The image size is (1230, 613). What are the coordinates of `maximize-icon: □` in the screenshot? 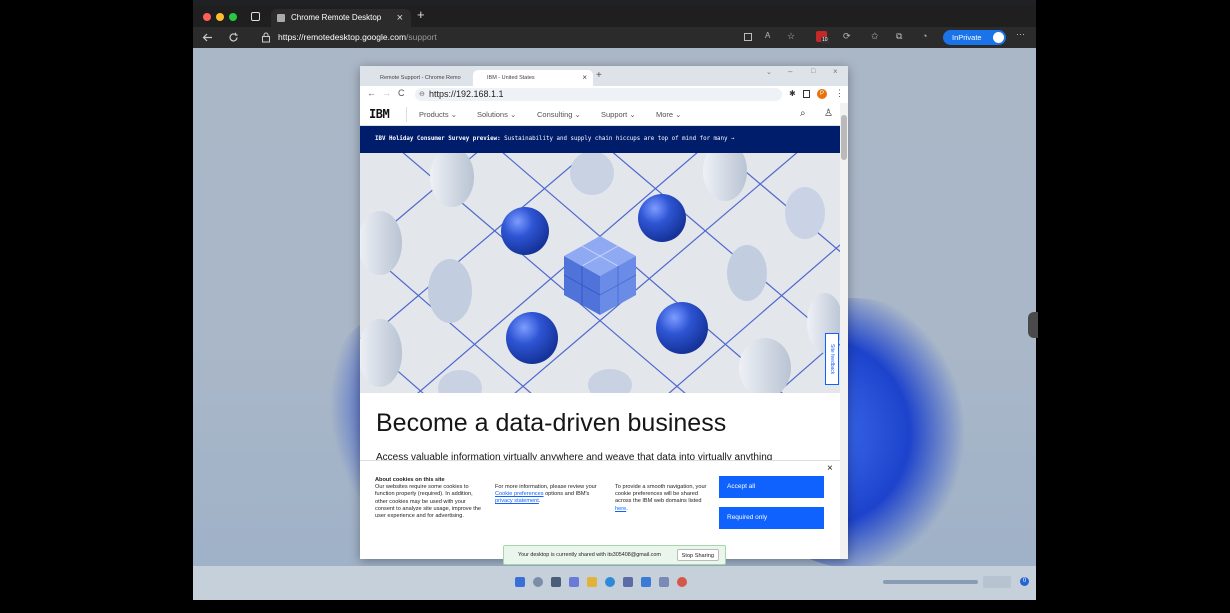 It's located at (813, 71).